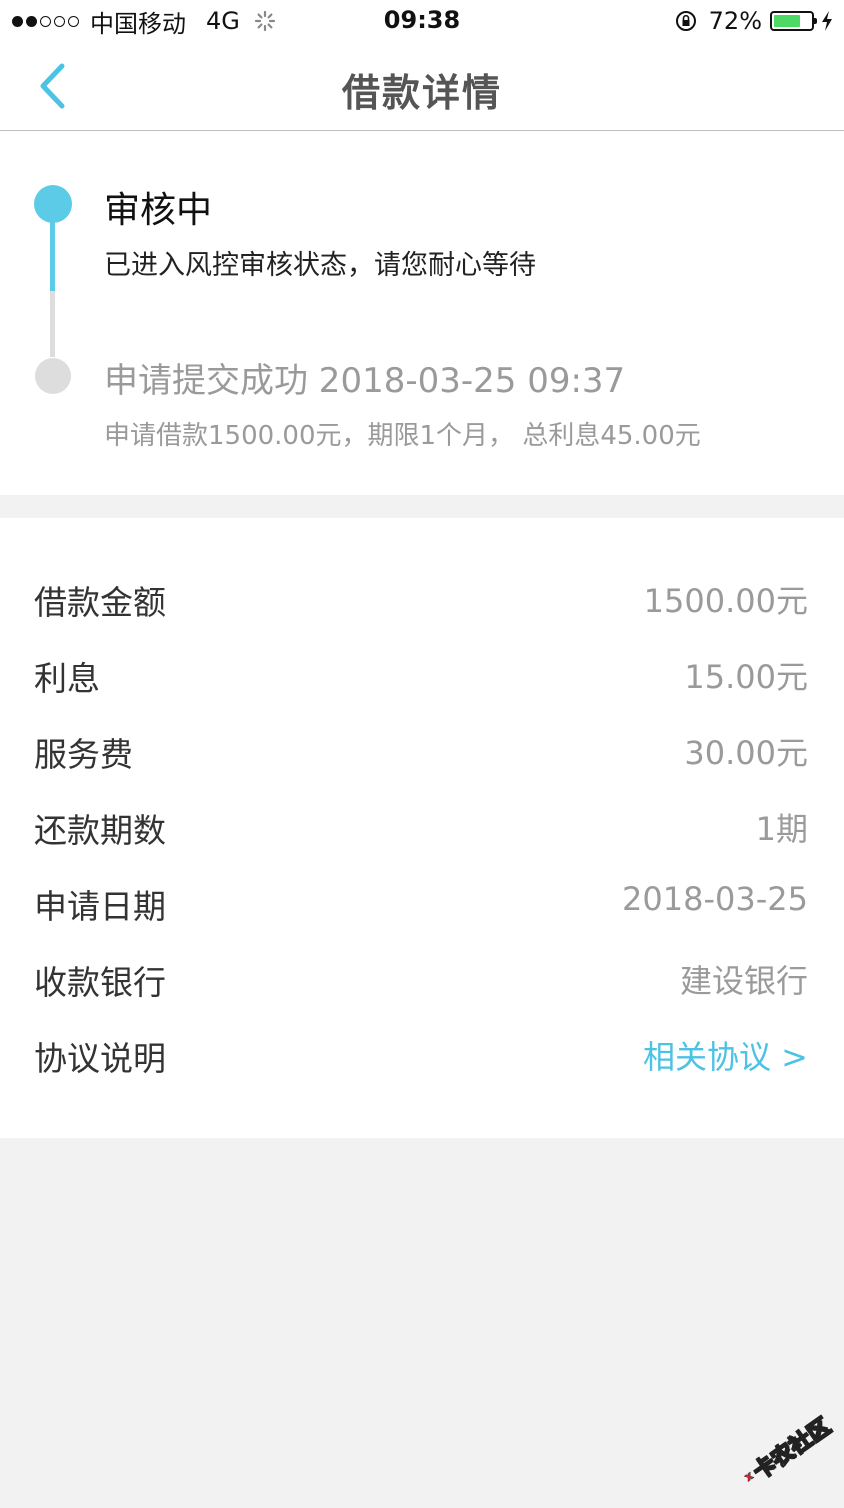 Image resolution: width=844 pixels, height=1508 pixels. I want to click on detail-value: 30.00元, so click(746, 753).